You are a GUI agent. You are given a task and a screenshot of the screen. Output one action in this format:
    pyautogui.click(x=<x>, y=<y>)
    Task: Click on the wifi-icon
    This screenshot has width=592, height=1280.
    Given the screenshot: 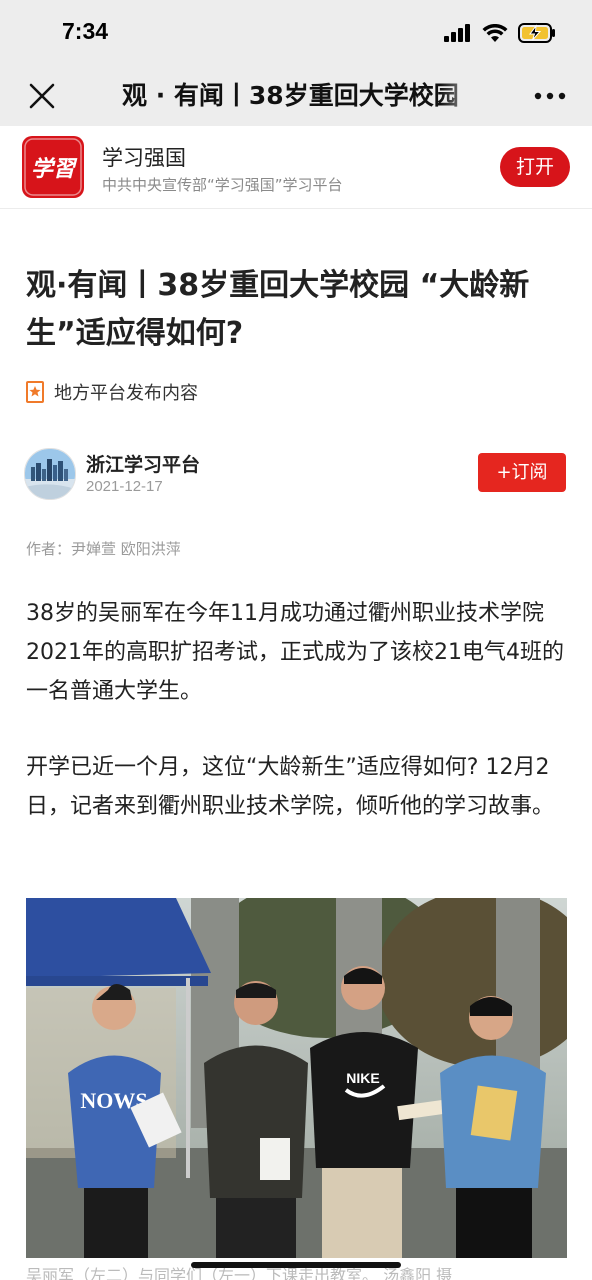 What is the action you would take?
    pyautogui.click(x=495, y=32)
    